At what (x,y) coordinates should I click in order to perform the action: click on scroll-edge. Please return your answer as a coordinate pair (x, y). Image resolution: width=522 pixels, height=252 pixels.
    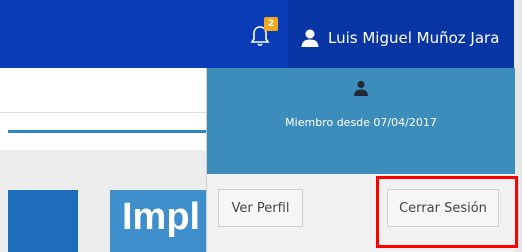
    Looking at the image, I should click on (518, 126).